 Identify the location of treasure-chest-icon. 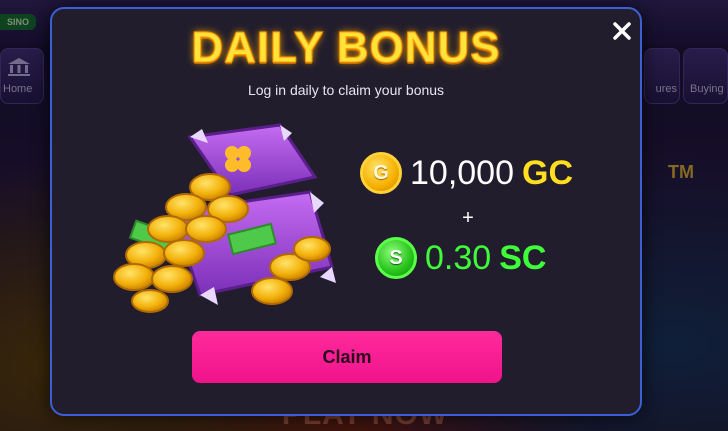
(224, 218).